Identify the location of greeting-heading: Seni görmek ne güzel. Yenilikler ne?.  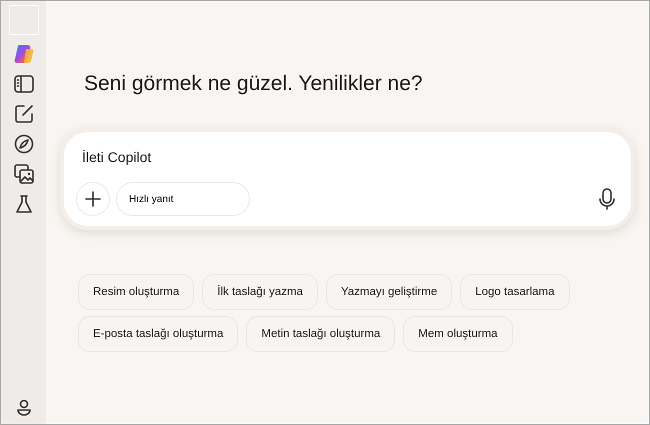
(254, 83).